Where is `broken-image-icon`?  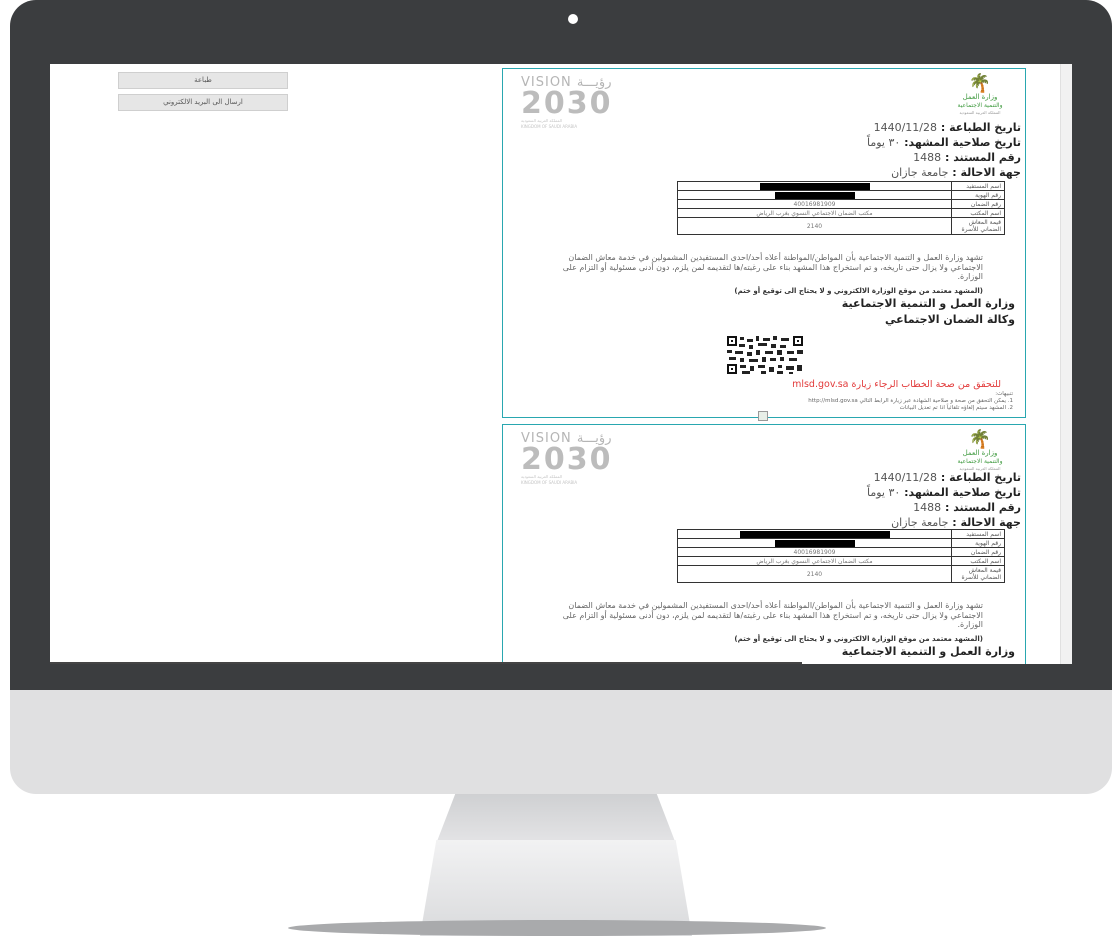 broken-image-icon is located at coordinates (763, 416).